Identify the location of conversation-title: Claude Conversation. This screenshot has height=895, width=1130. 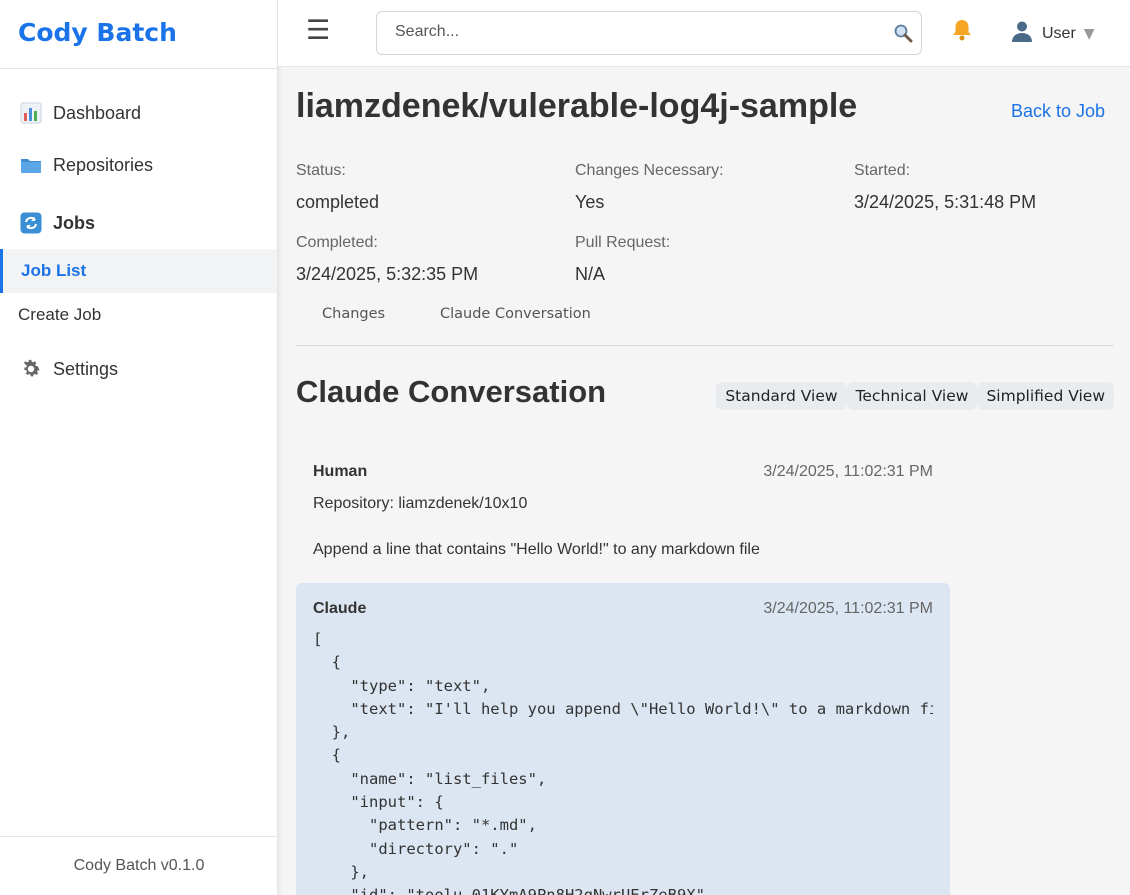
(451, 391).